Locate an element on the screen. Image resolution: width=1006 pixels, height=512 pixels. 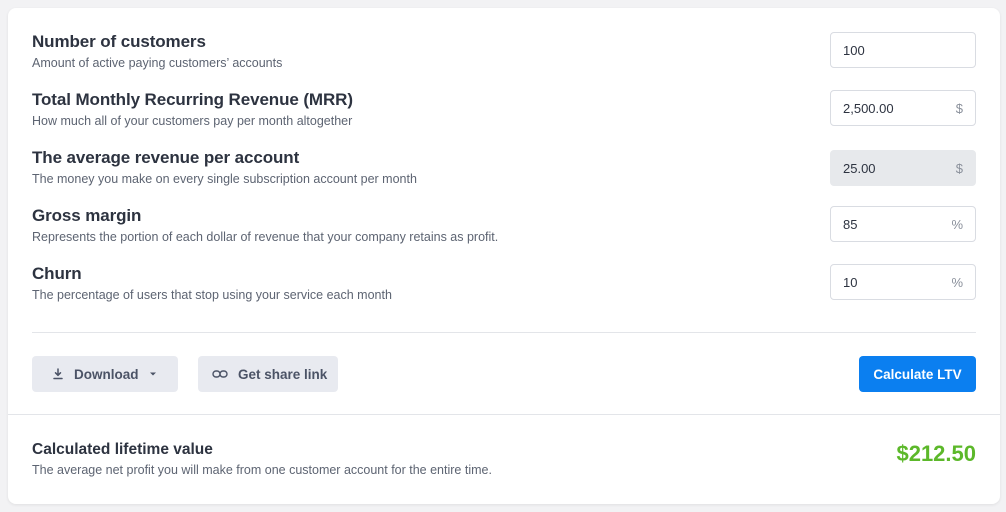
calculate-label: Calculate LTV is located at coordinates (917, 374).